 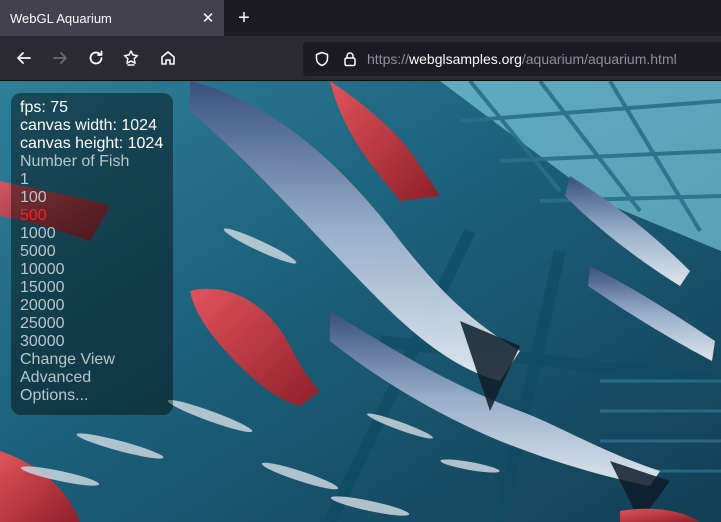 What do you see at coordinates (96, 270) in the screenshot?
I see `fish-option-10000: 10000` at bounding box center [96, 270].